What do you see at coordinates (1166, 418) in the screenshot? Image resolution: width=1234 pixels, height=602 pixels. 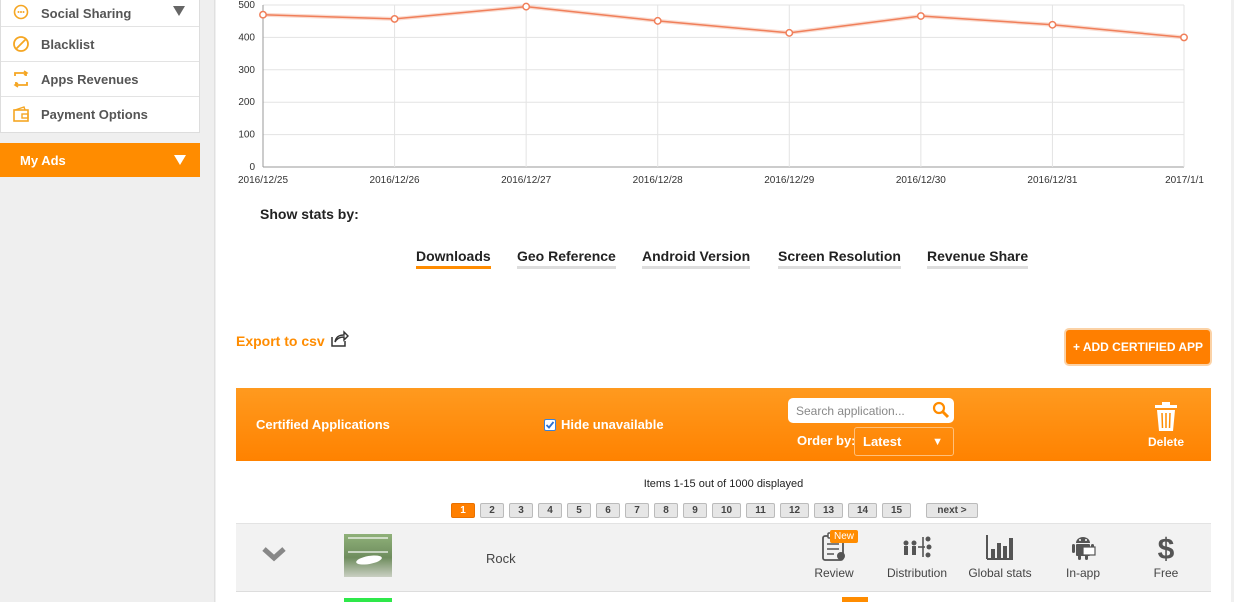 I see `trash-icon` at bounding box center [1166, 418].